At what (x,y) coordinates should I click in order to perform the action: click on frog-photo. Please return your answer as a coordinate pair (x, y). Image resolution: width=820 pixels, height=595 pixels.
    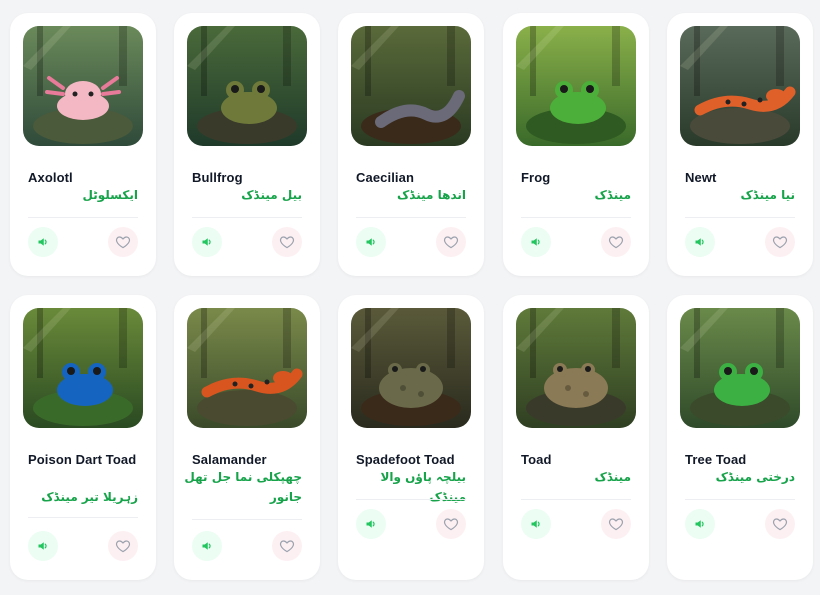
    Looking at the image, I should click on (576, 86).